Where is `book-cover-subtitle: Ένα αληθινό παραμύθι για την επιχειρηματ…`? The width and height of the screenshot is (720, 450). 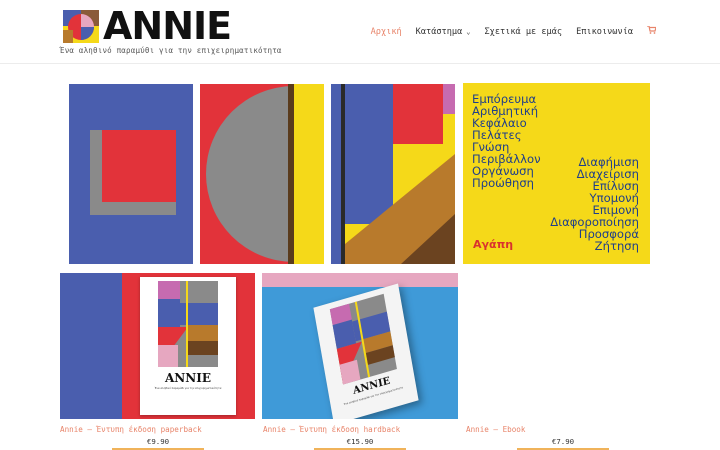
book-cover-subtitle: Ένα αληθινό παραμύθι για την επιχειρηματ… is located at coordinates (188, 388).